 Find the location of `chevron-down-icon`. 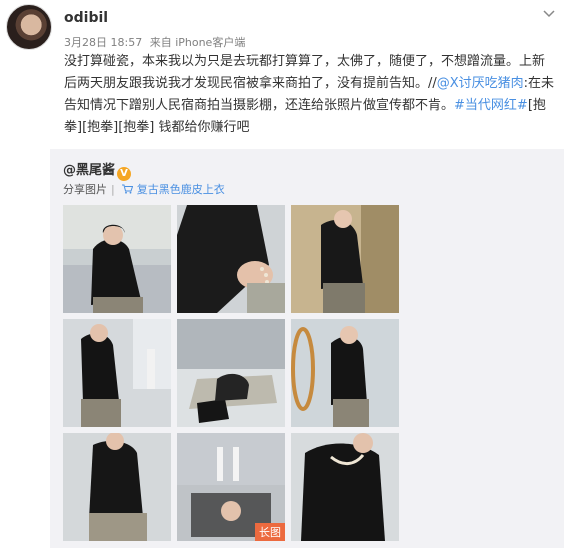

chevron-down-icon is located at coordinates (549, 13).